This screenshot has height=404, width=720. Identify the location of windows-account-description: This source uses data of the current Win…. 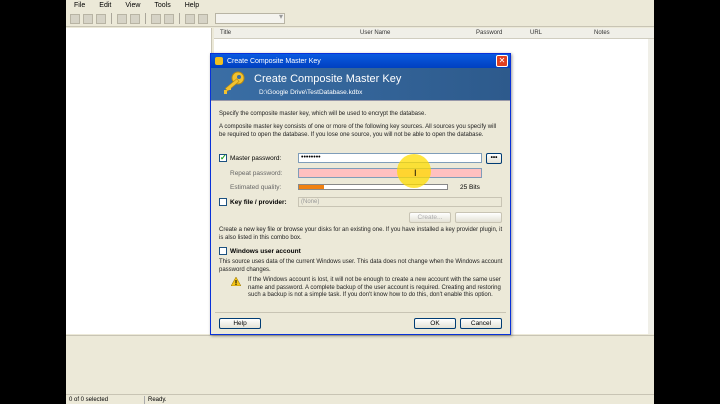
(361, 266).